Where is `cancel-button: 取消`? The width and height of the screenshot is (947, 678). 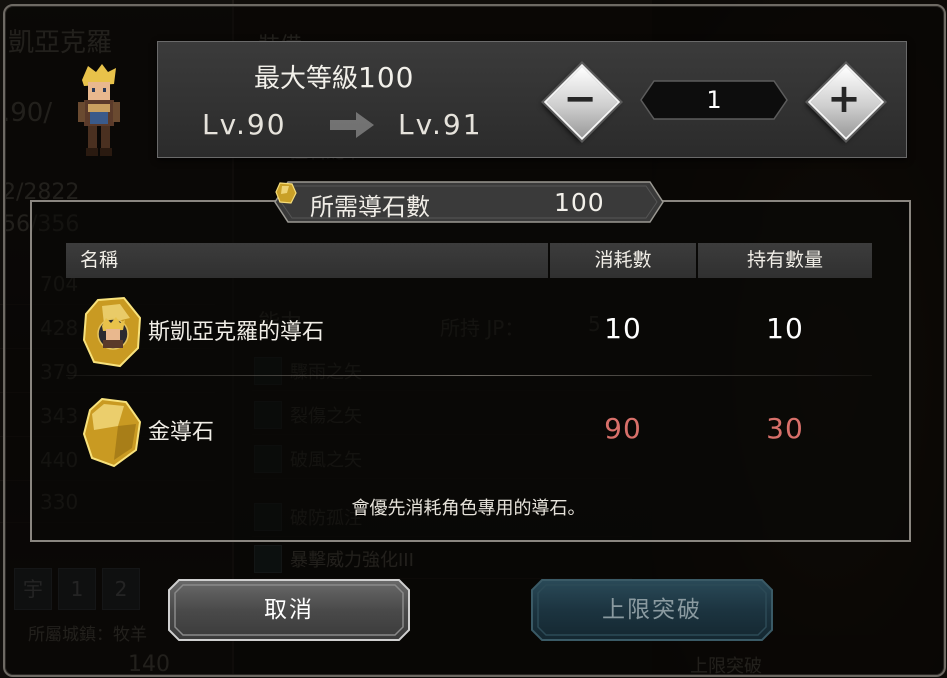 cancel-button: 取消 is located at coordinates (289, 610).